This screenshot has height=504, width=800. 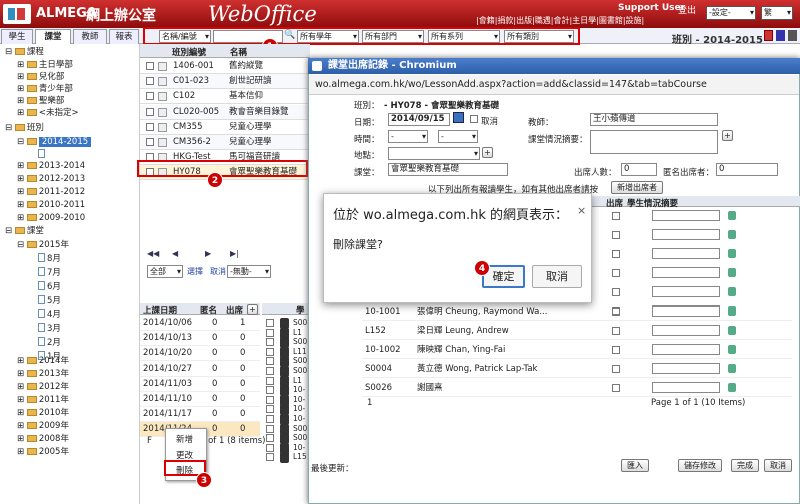 What do you see at coordinates (49, 259) in the screenshot?
I see `tree-month: 8月` at bounding box center [49, 259].